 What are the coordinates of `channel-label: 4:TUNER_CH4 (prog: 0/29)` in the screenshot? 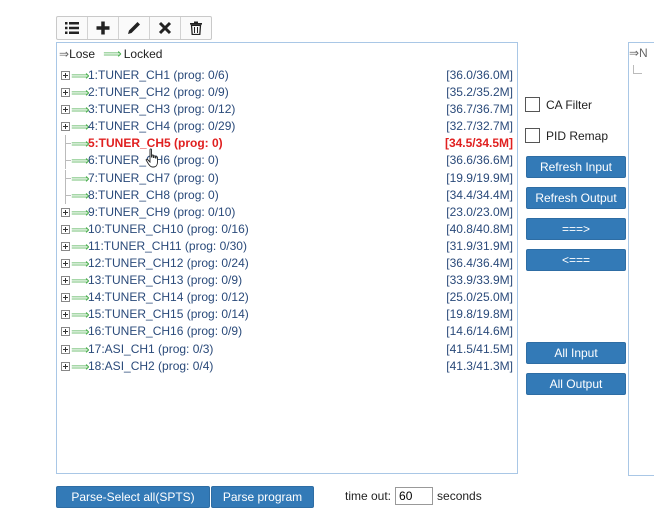 It's located at (161, 126).